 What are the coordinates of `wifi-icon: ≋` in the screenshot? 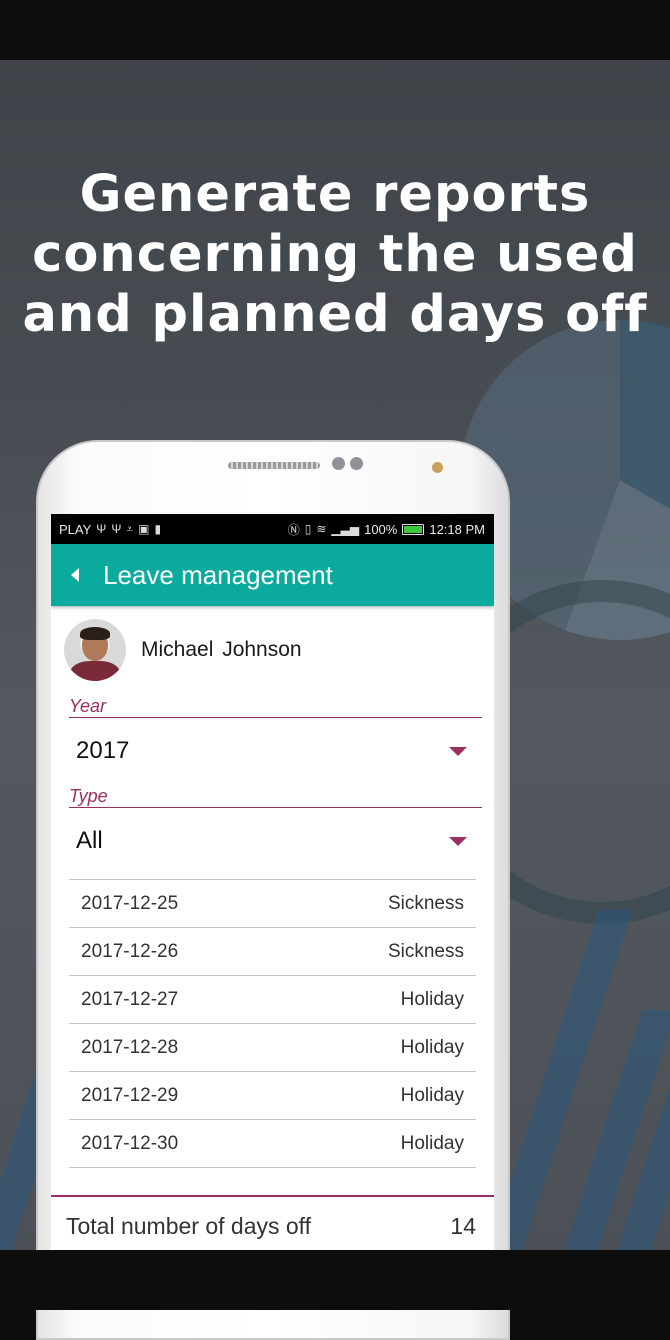 It's located at (321, 529).